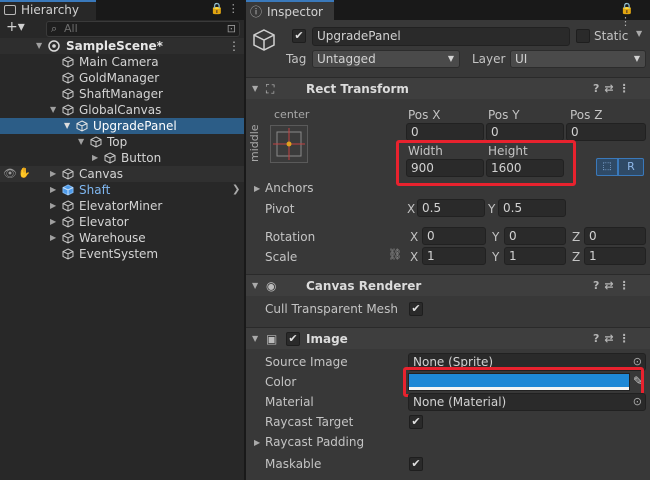  What do you see at coordinates (606, 132) in the screenshot?
I see `pos-z-field: 0` at bounding box center [606, 132].